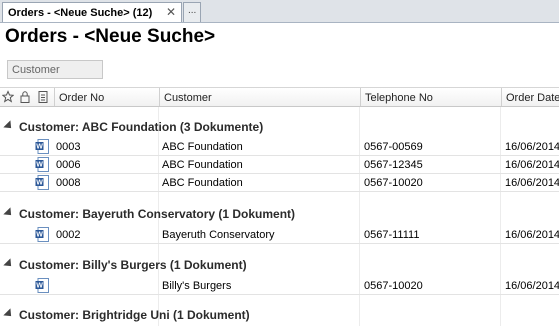  Describe the element at coordinates (110, 36) in the screenshot. I see `page-title: Orders - <Neue Suche>` at that location.